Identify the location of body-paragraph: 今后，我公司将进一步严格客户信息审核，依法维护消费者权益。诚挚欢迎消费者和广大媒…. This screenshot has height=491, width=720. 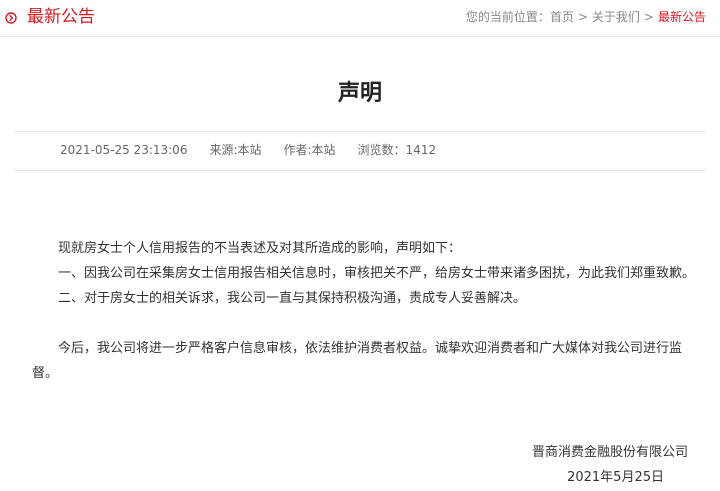
(357, 361).